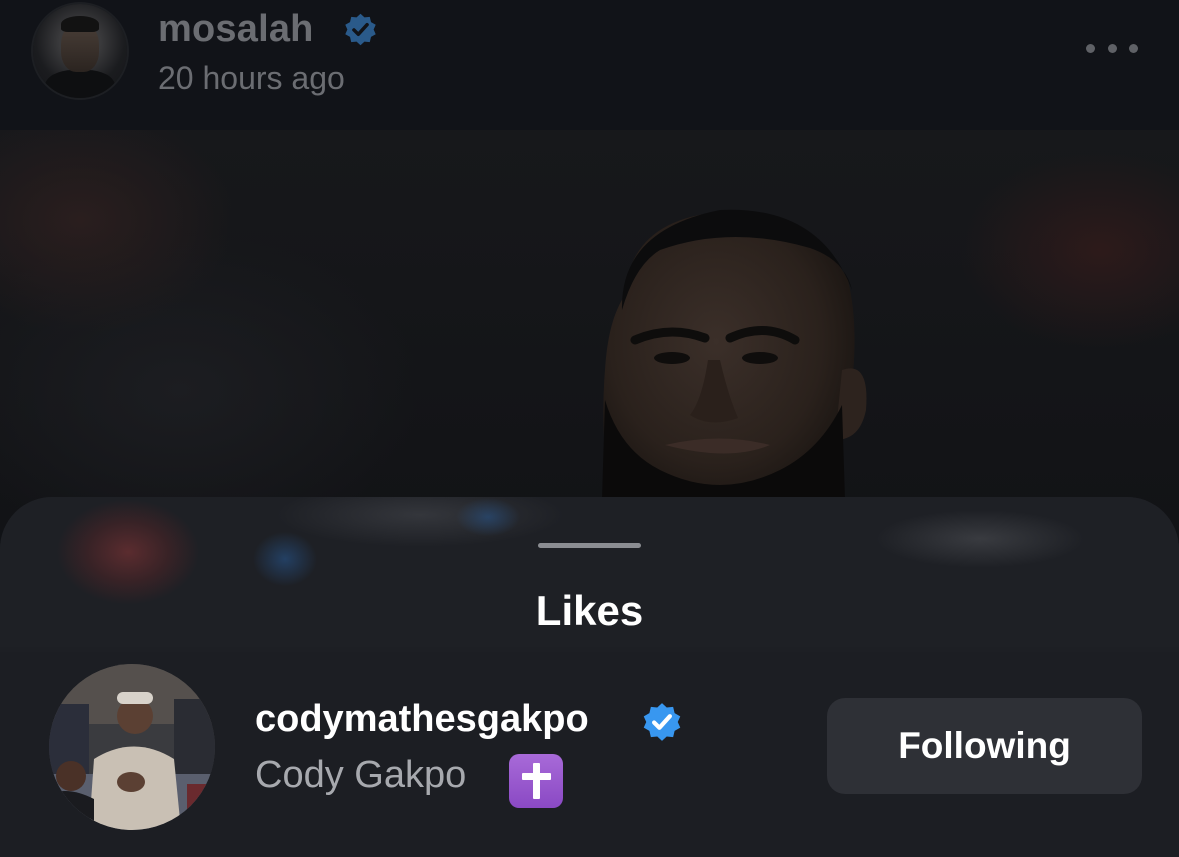  What do you see at coordinates (984, 746) in the screenshot?
I see `following-button: Following` at bounding box center [984, 746].